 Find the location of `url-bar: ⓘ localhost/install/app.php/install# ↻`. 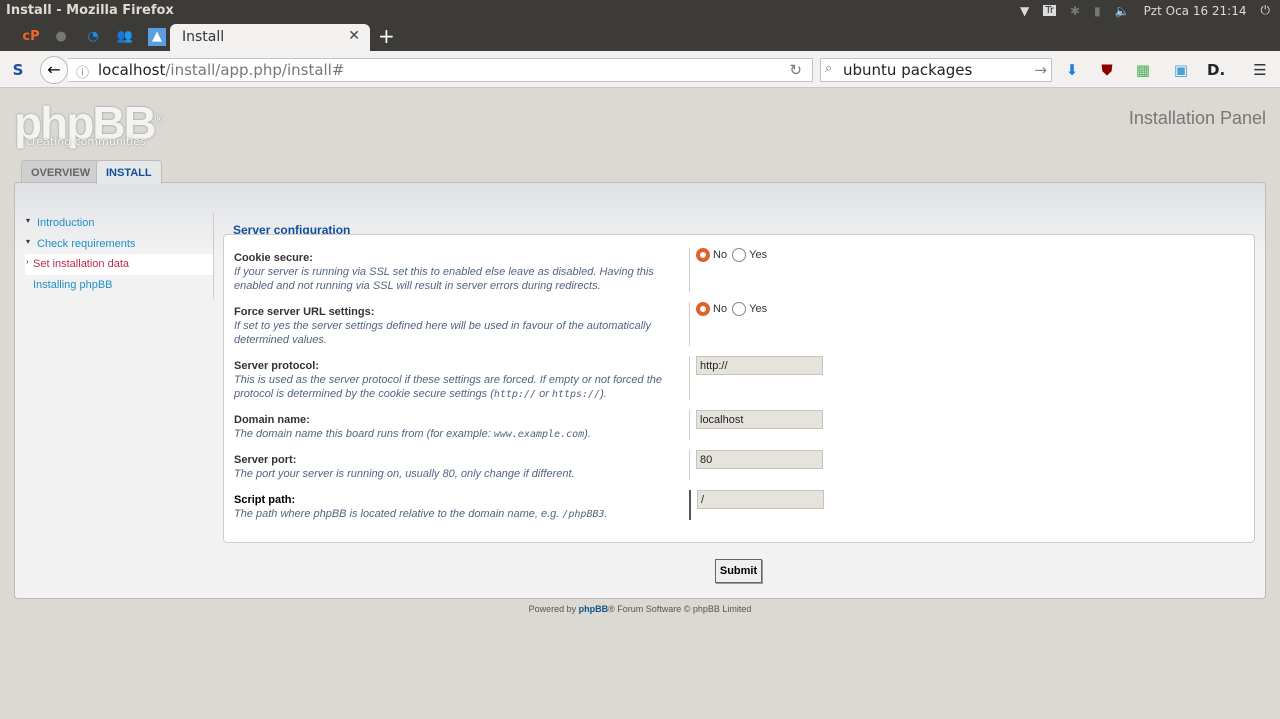

url-bar: ⓘ localhost/install/app.php/install# ↻ is located at coordinates (440, 70).